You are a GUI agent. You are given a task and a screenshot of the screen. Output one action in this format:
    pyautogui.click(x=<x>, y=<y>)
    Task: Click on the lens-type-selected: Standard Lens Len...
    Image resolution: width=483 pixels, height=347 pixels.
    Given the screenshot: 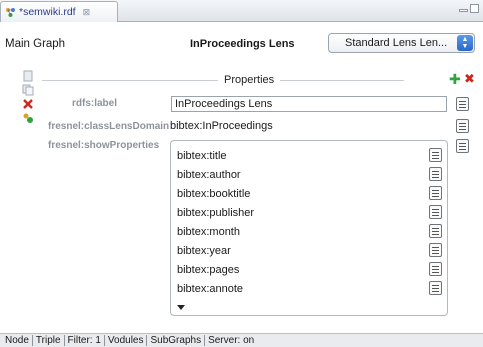 What is the action you would take?
    pyautogui.click(x=396, y=43)
    